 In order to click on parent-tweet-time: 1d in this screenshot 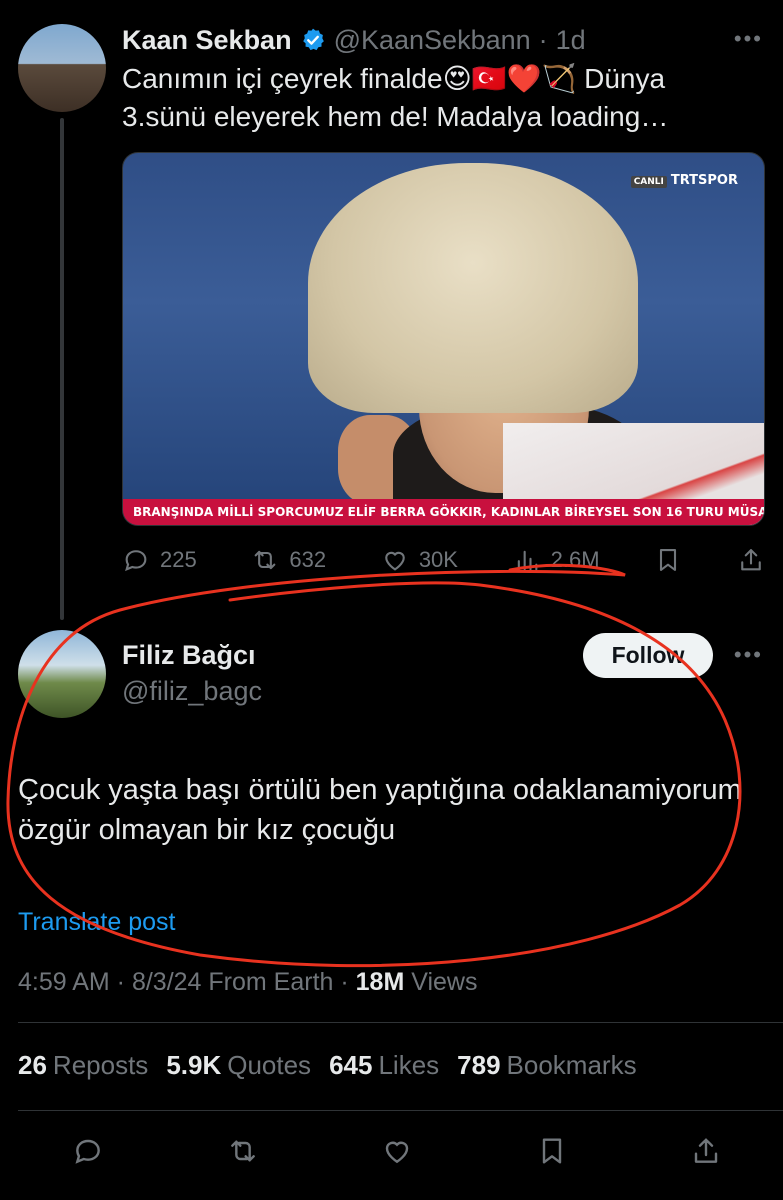, I will do `click(571, 40)`.